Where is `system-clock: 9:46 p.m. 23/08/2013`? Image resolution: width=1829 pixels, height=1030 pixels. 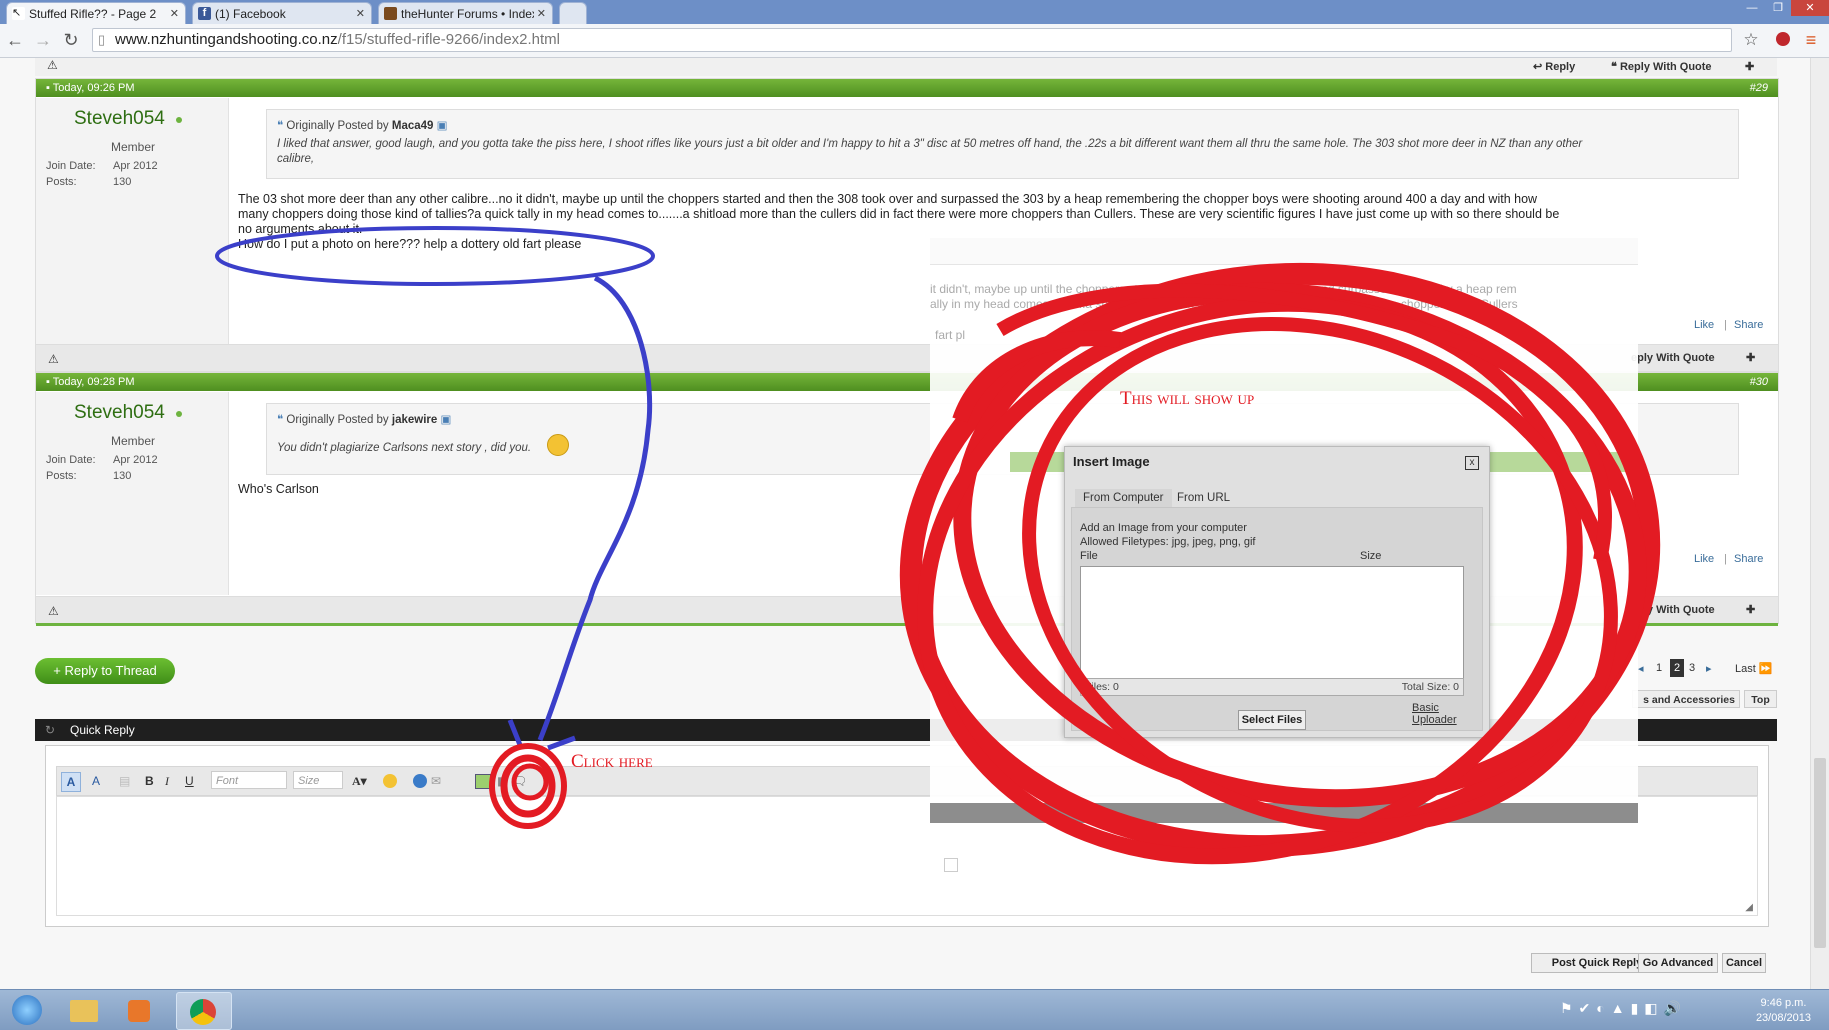 system-clock: 9:46 p.m. 23/08/2013 is located at coordinates (1783, 1011).